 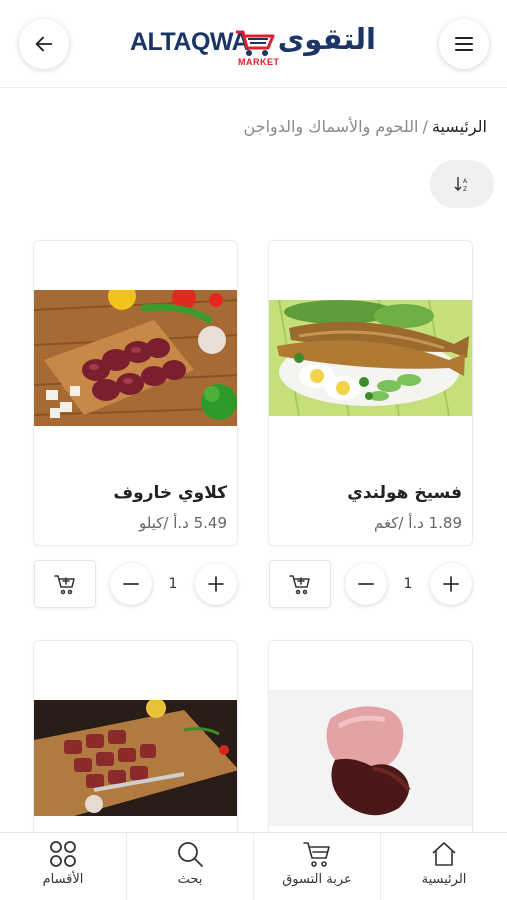 What do you see at coordinates (418, 523) in the screenshot?
I see `product-price: 1.89 د.أ /كغم` at bounding box center [418, 523].